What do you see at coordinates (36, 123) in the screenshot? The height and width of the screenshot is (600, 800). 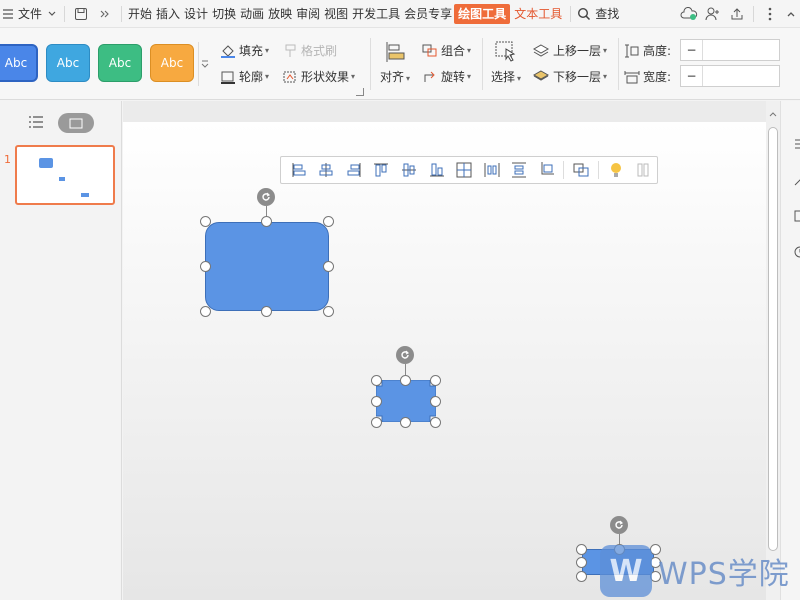 I see `outline-view-icon` at bounding box center [36, 123].